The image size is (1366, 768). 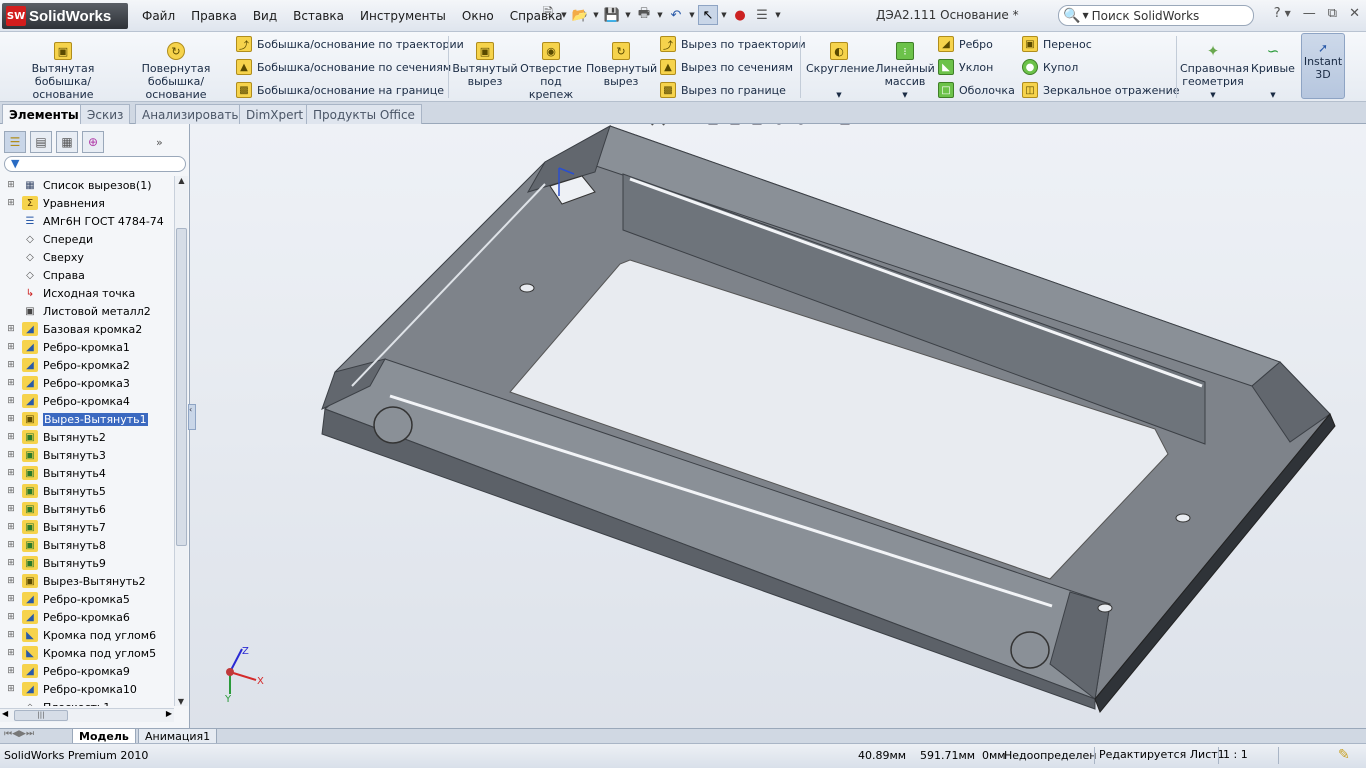 I want to click on minimize-icon: —, so click(x=1309, y=13).